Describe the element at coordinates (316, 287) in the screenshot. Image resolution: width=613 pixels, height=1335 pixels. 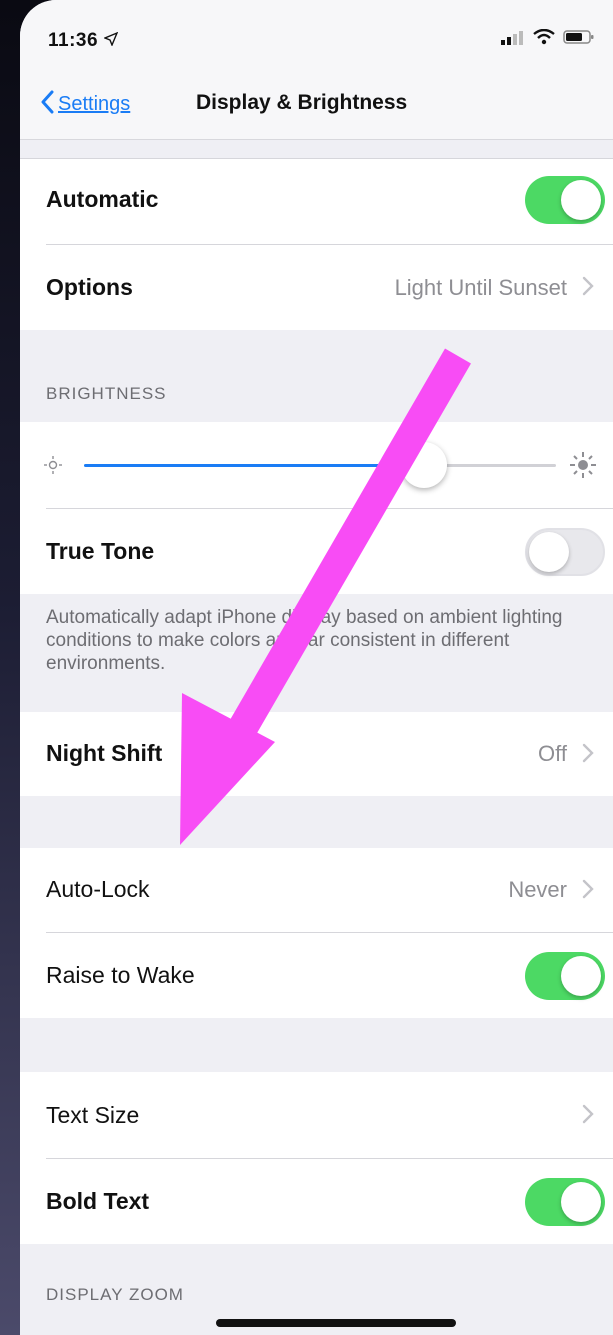
I see `options-row: Options Light Until Sunset` at that location.